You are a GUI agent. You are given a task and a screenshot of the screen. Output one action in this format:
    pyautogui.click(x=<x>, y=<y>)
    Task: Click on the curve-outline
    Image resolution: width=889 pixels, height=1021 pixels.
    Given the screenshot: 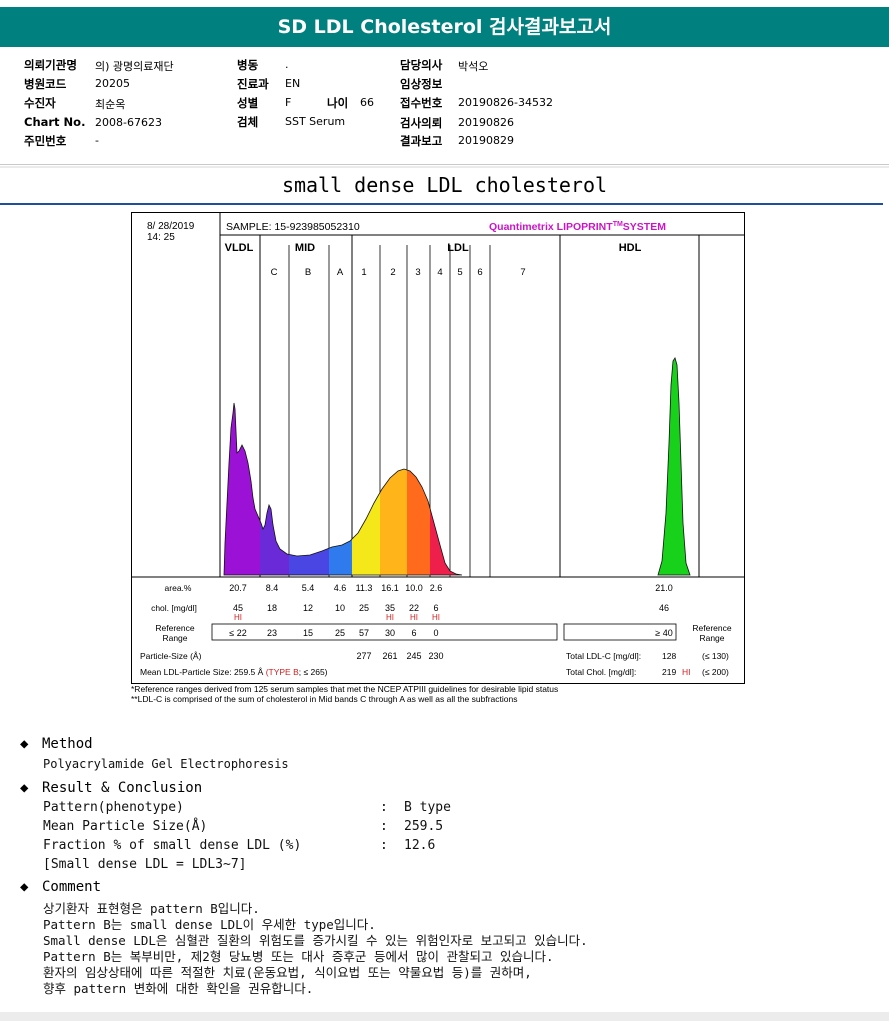 What is the action you would take?
    pyautogui.click(x=457, y=466)
    